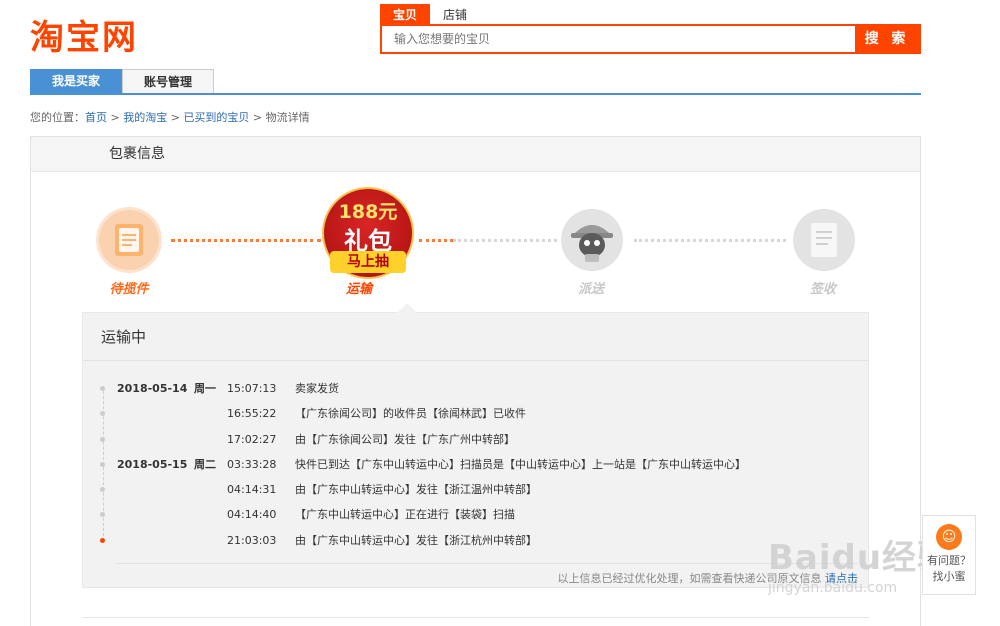 The image size is (1000, 626). Describe the element at coordinates (252, 464) in the screenshot. I see `event-time: 03:33:28` at that location.